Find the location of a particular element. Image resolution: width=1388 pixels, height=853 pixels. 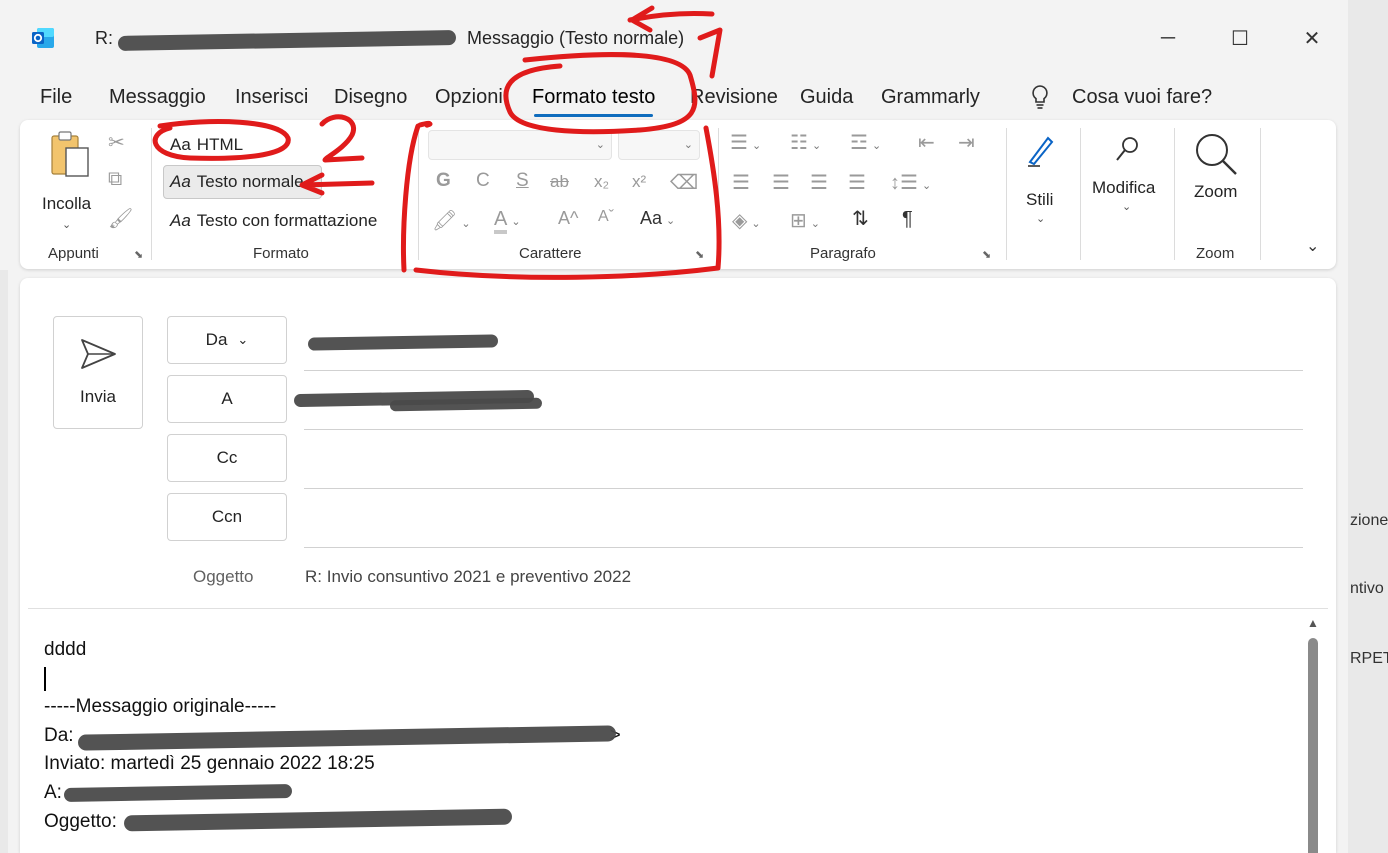

decrease-indent-icon: ⇤ is located at coordinates (926, 142).